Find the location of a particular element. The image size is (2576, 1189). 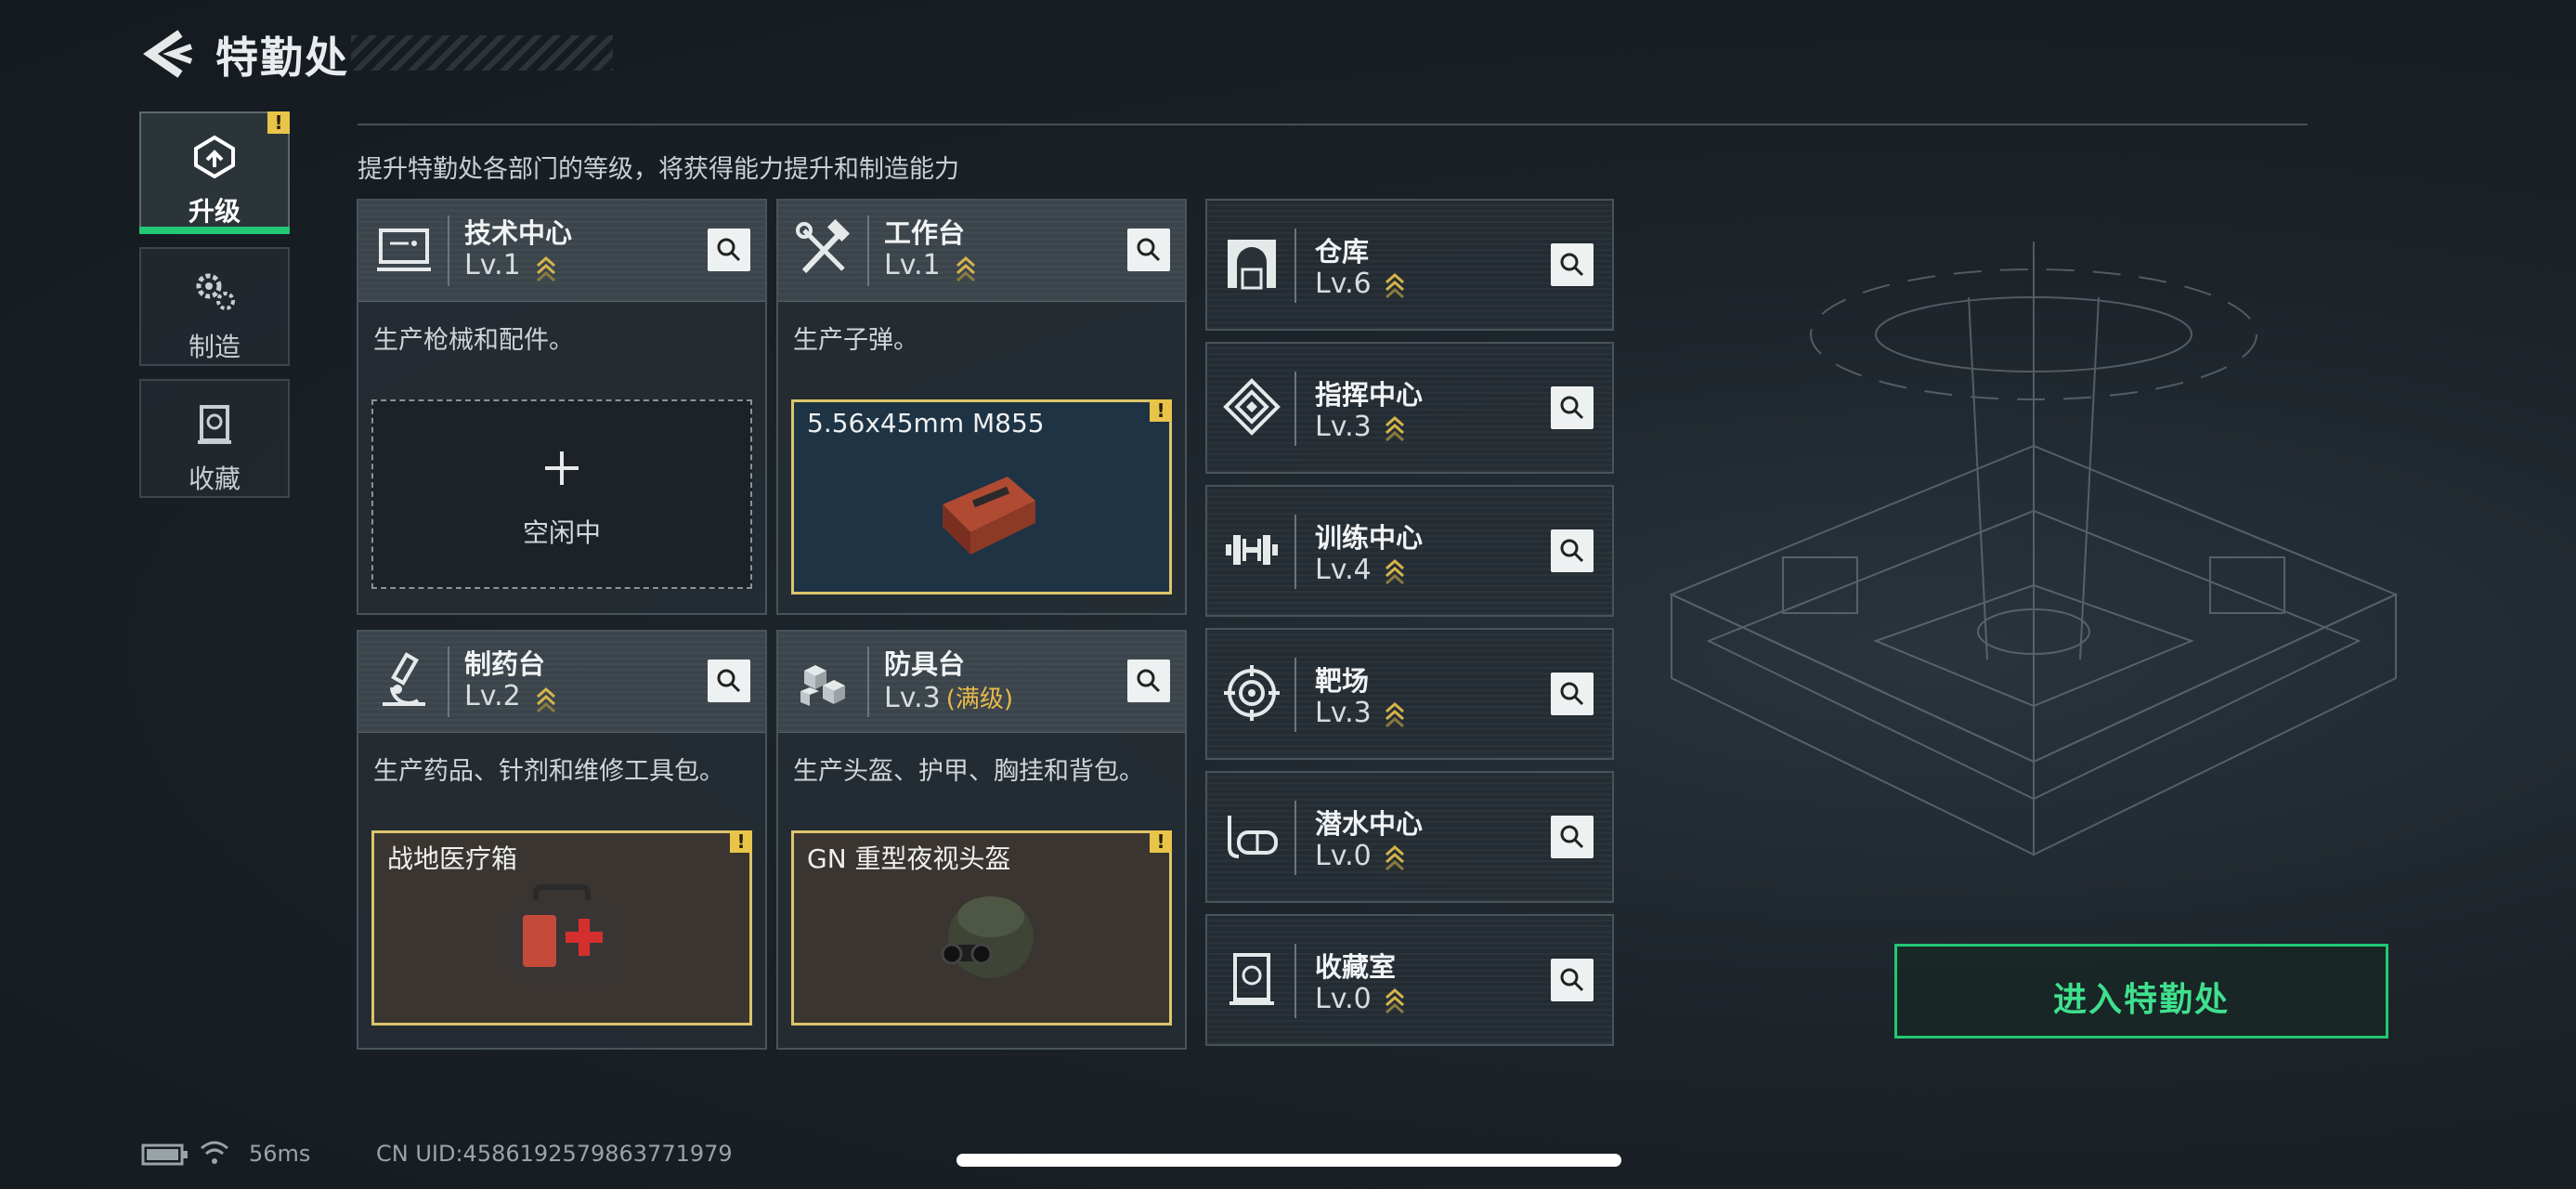

card-armor-bench: 防具台 Lv.3 (满级) 生产头盔、护甲、胸挂和背包。 GN 重型夜视头盔 ! is located at coordinates (981, 840).